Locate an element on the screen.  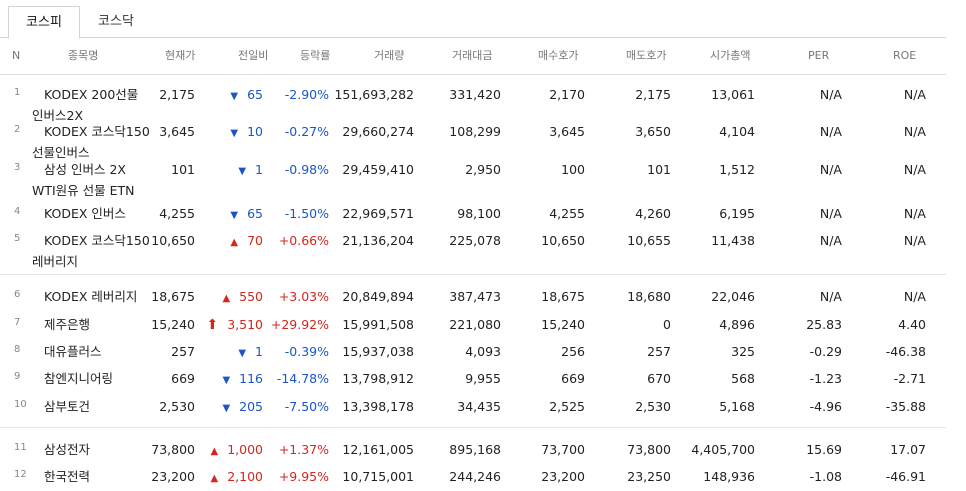
trade-amount: 387,473 is located at coordinates (475, 296).